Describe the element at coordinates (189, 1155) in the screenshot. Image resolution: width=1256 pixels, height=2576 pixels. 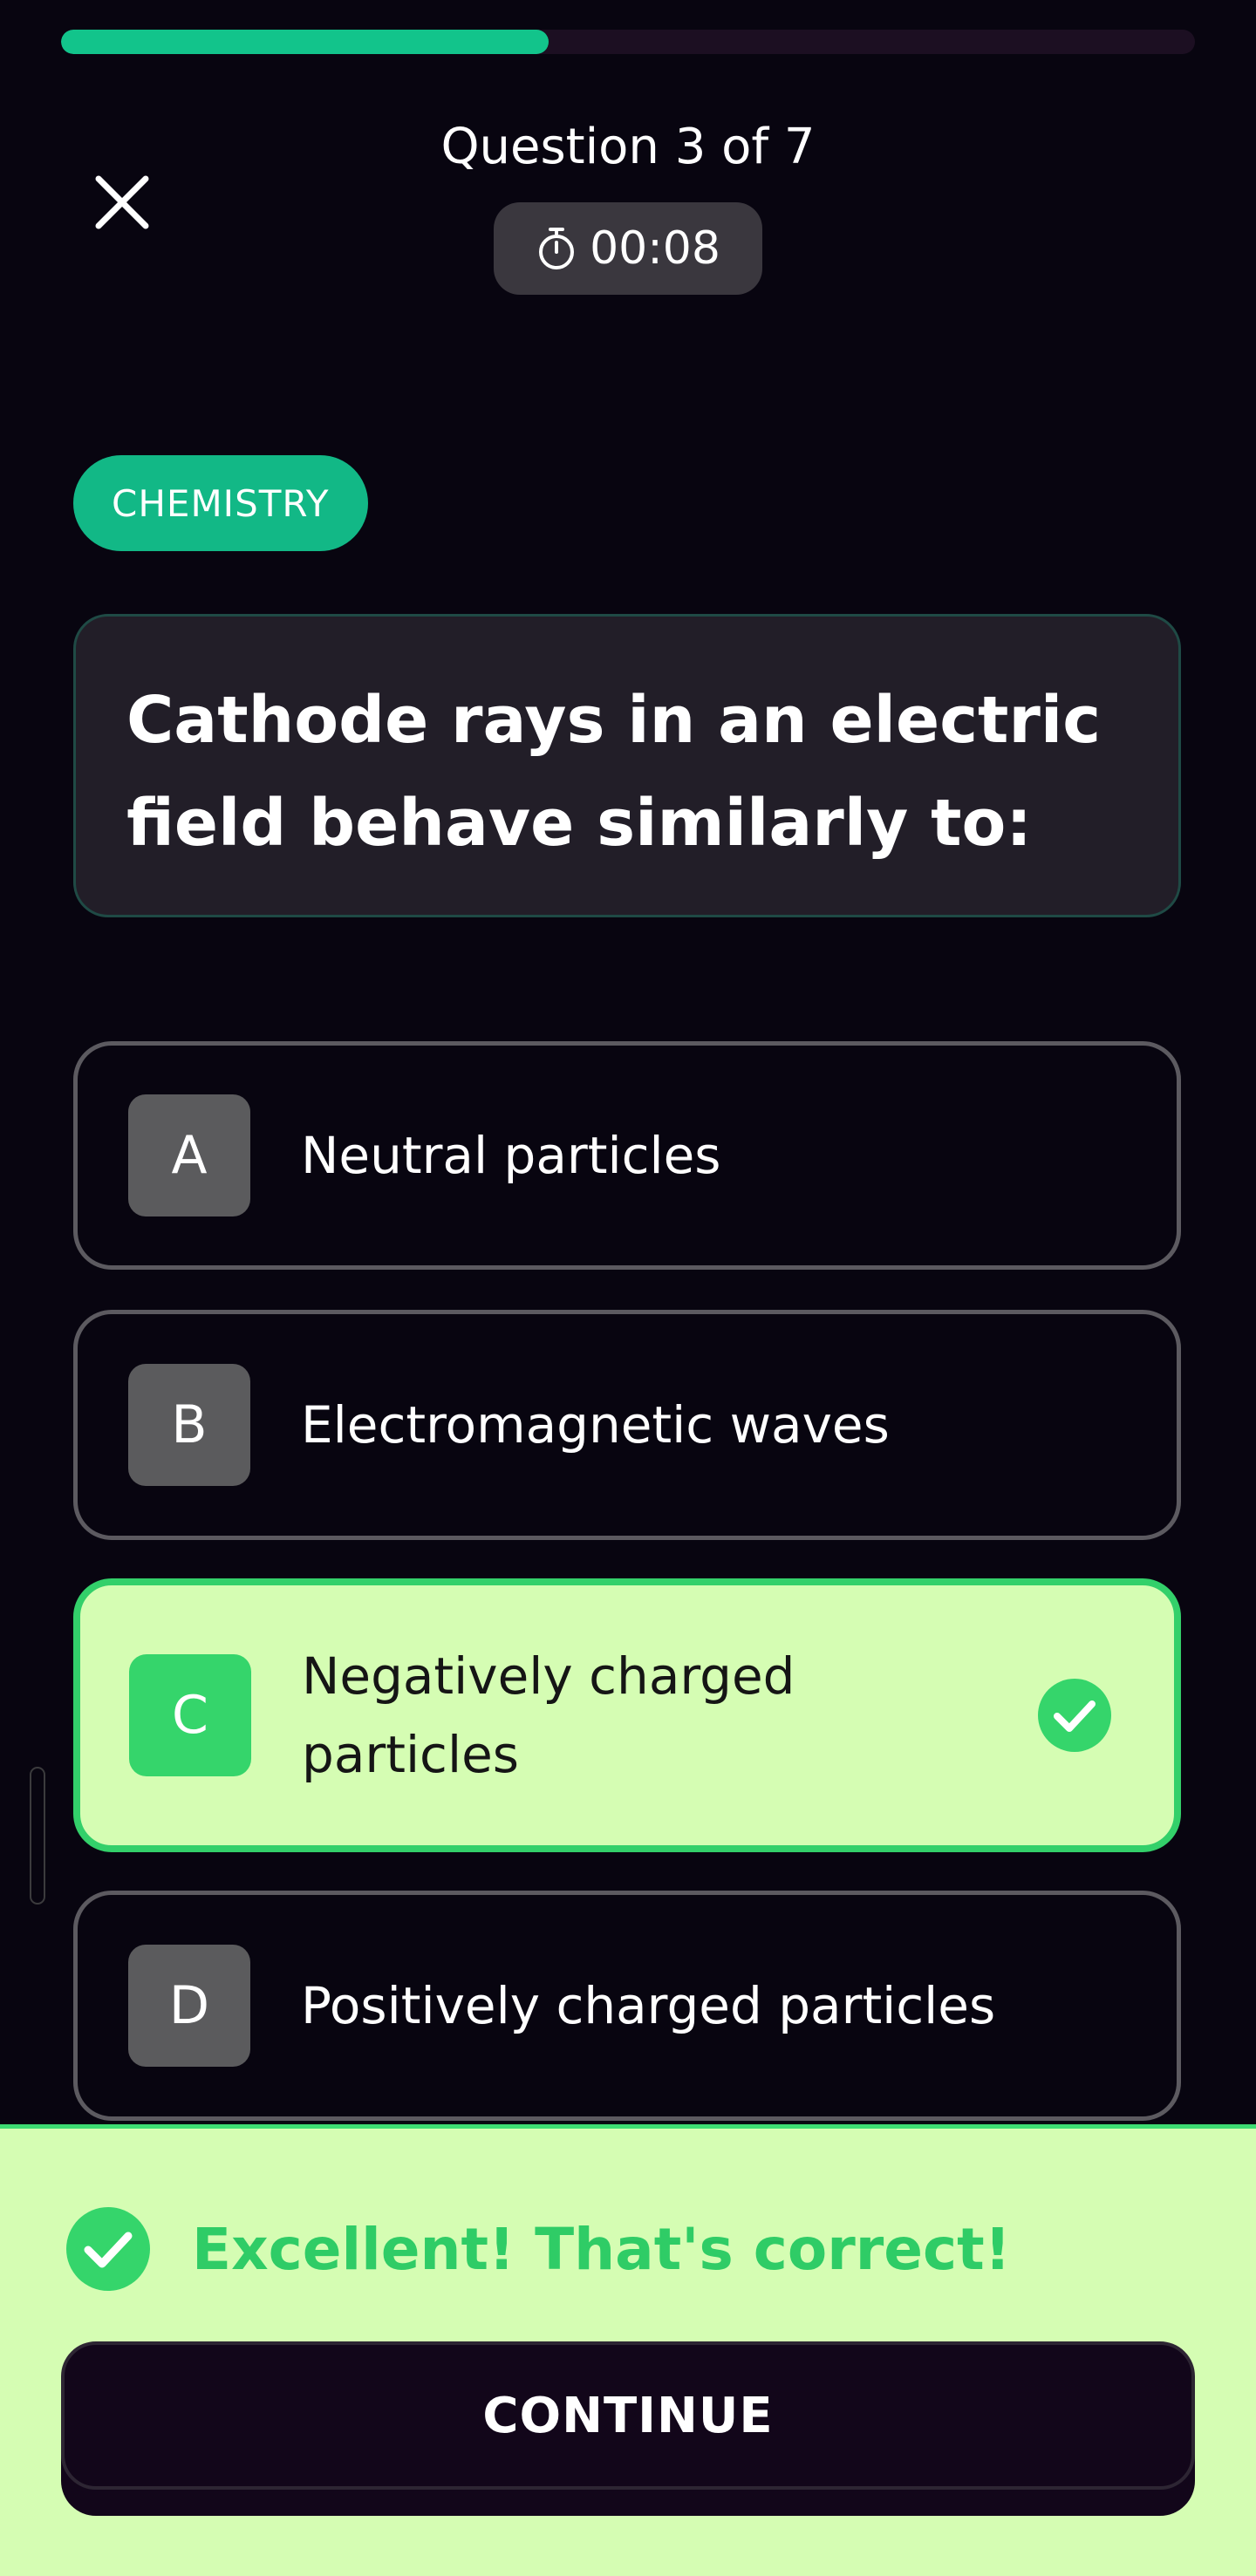
I see `option-letter: A` at that location.